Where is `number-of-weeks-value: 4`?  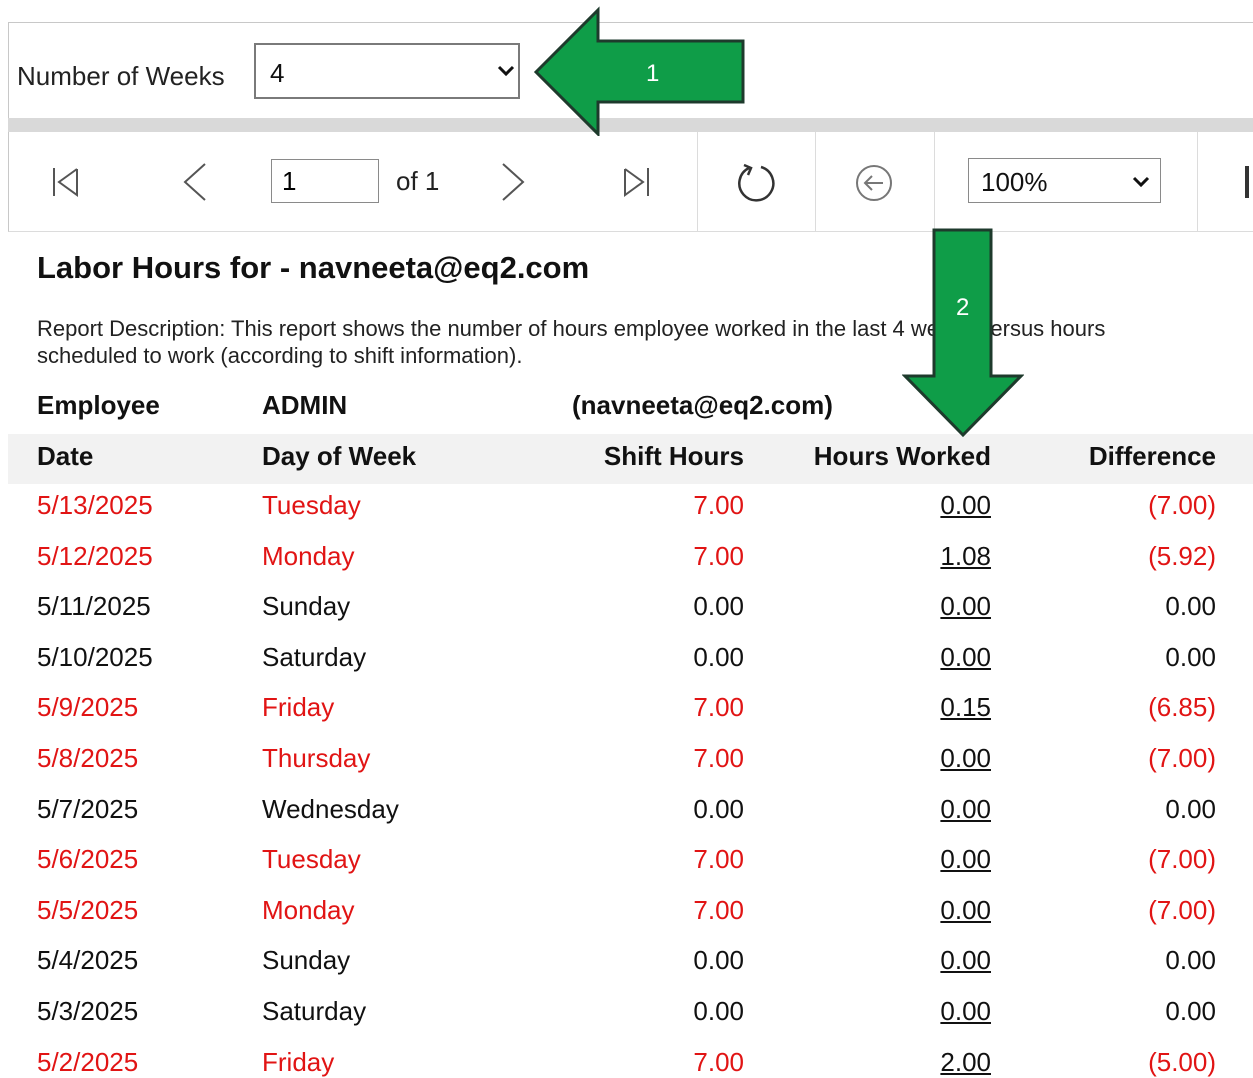 number-of-weeks-value: 4 is located at coordinates (277, 73).